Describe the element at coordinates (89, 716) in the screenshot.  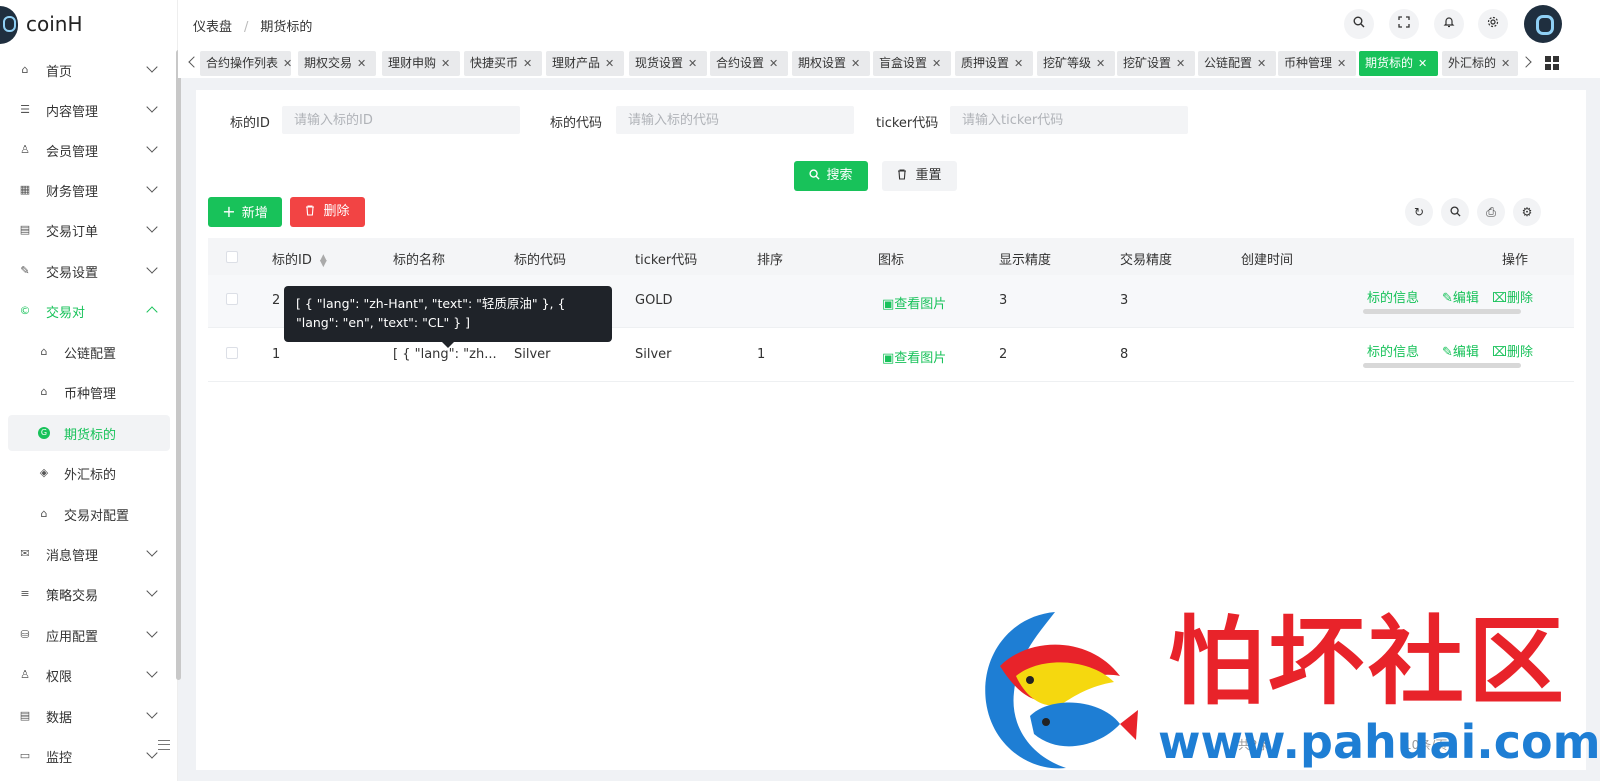
I see `sidebar-item-data: ▤ 数据` at that location.